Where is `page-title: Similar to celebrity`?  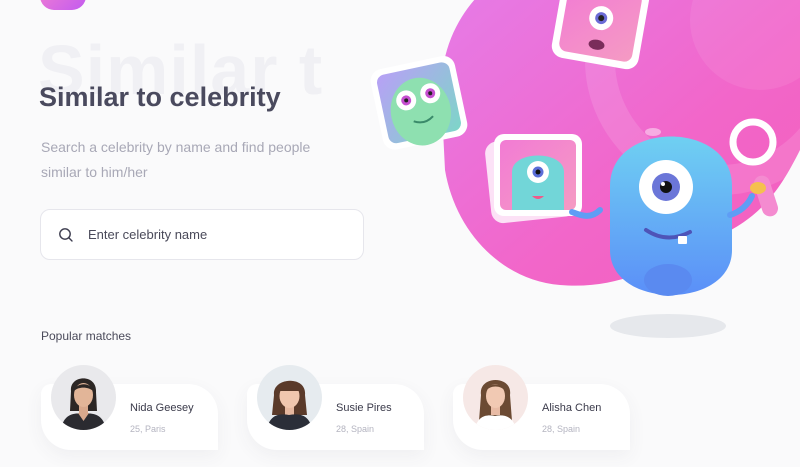 page-title: Similar to celebrity is located at coordinates (160, 97).